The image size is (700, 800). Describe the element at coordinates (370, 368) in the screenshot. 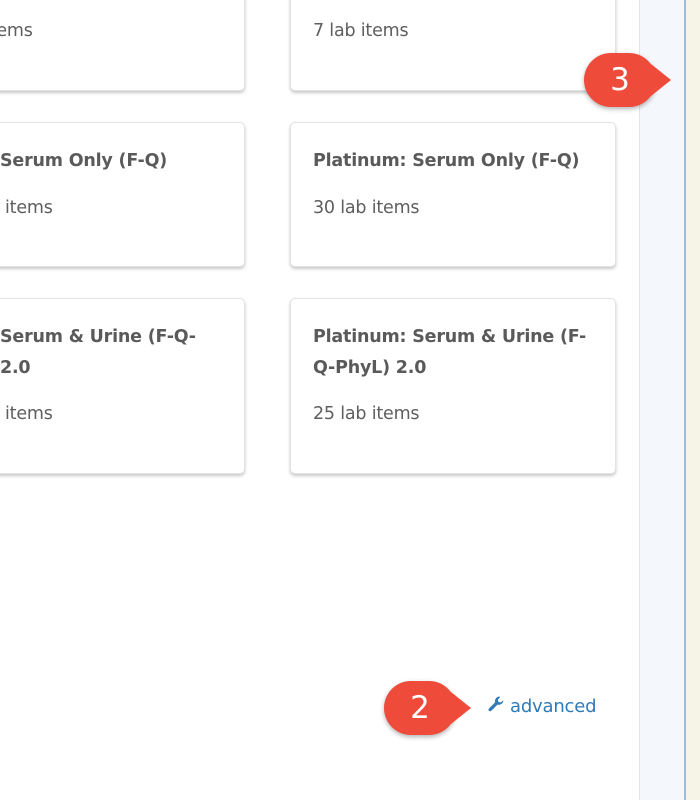

I see `card-title-line: Q-PhyL) 2.0` at that location.